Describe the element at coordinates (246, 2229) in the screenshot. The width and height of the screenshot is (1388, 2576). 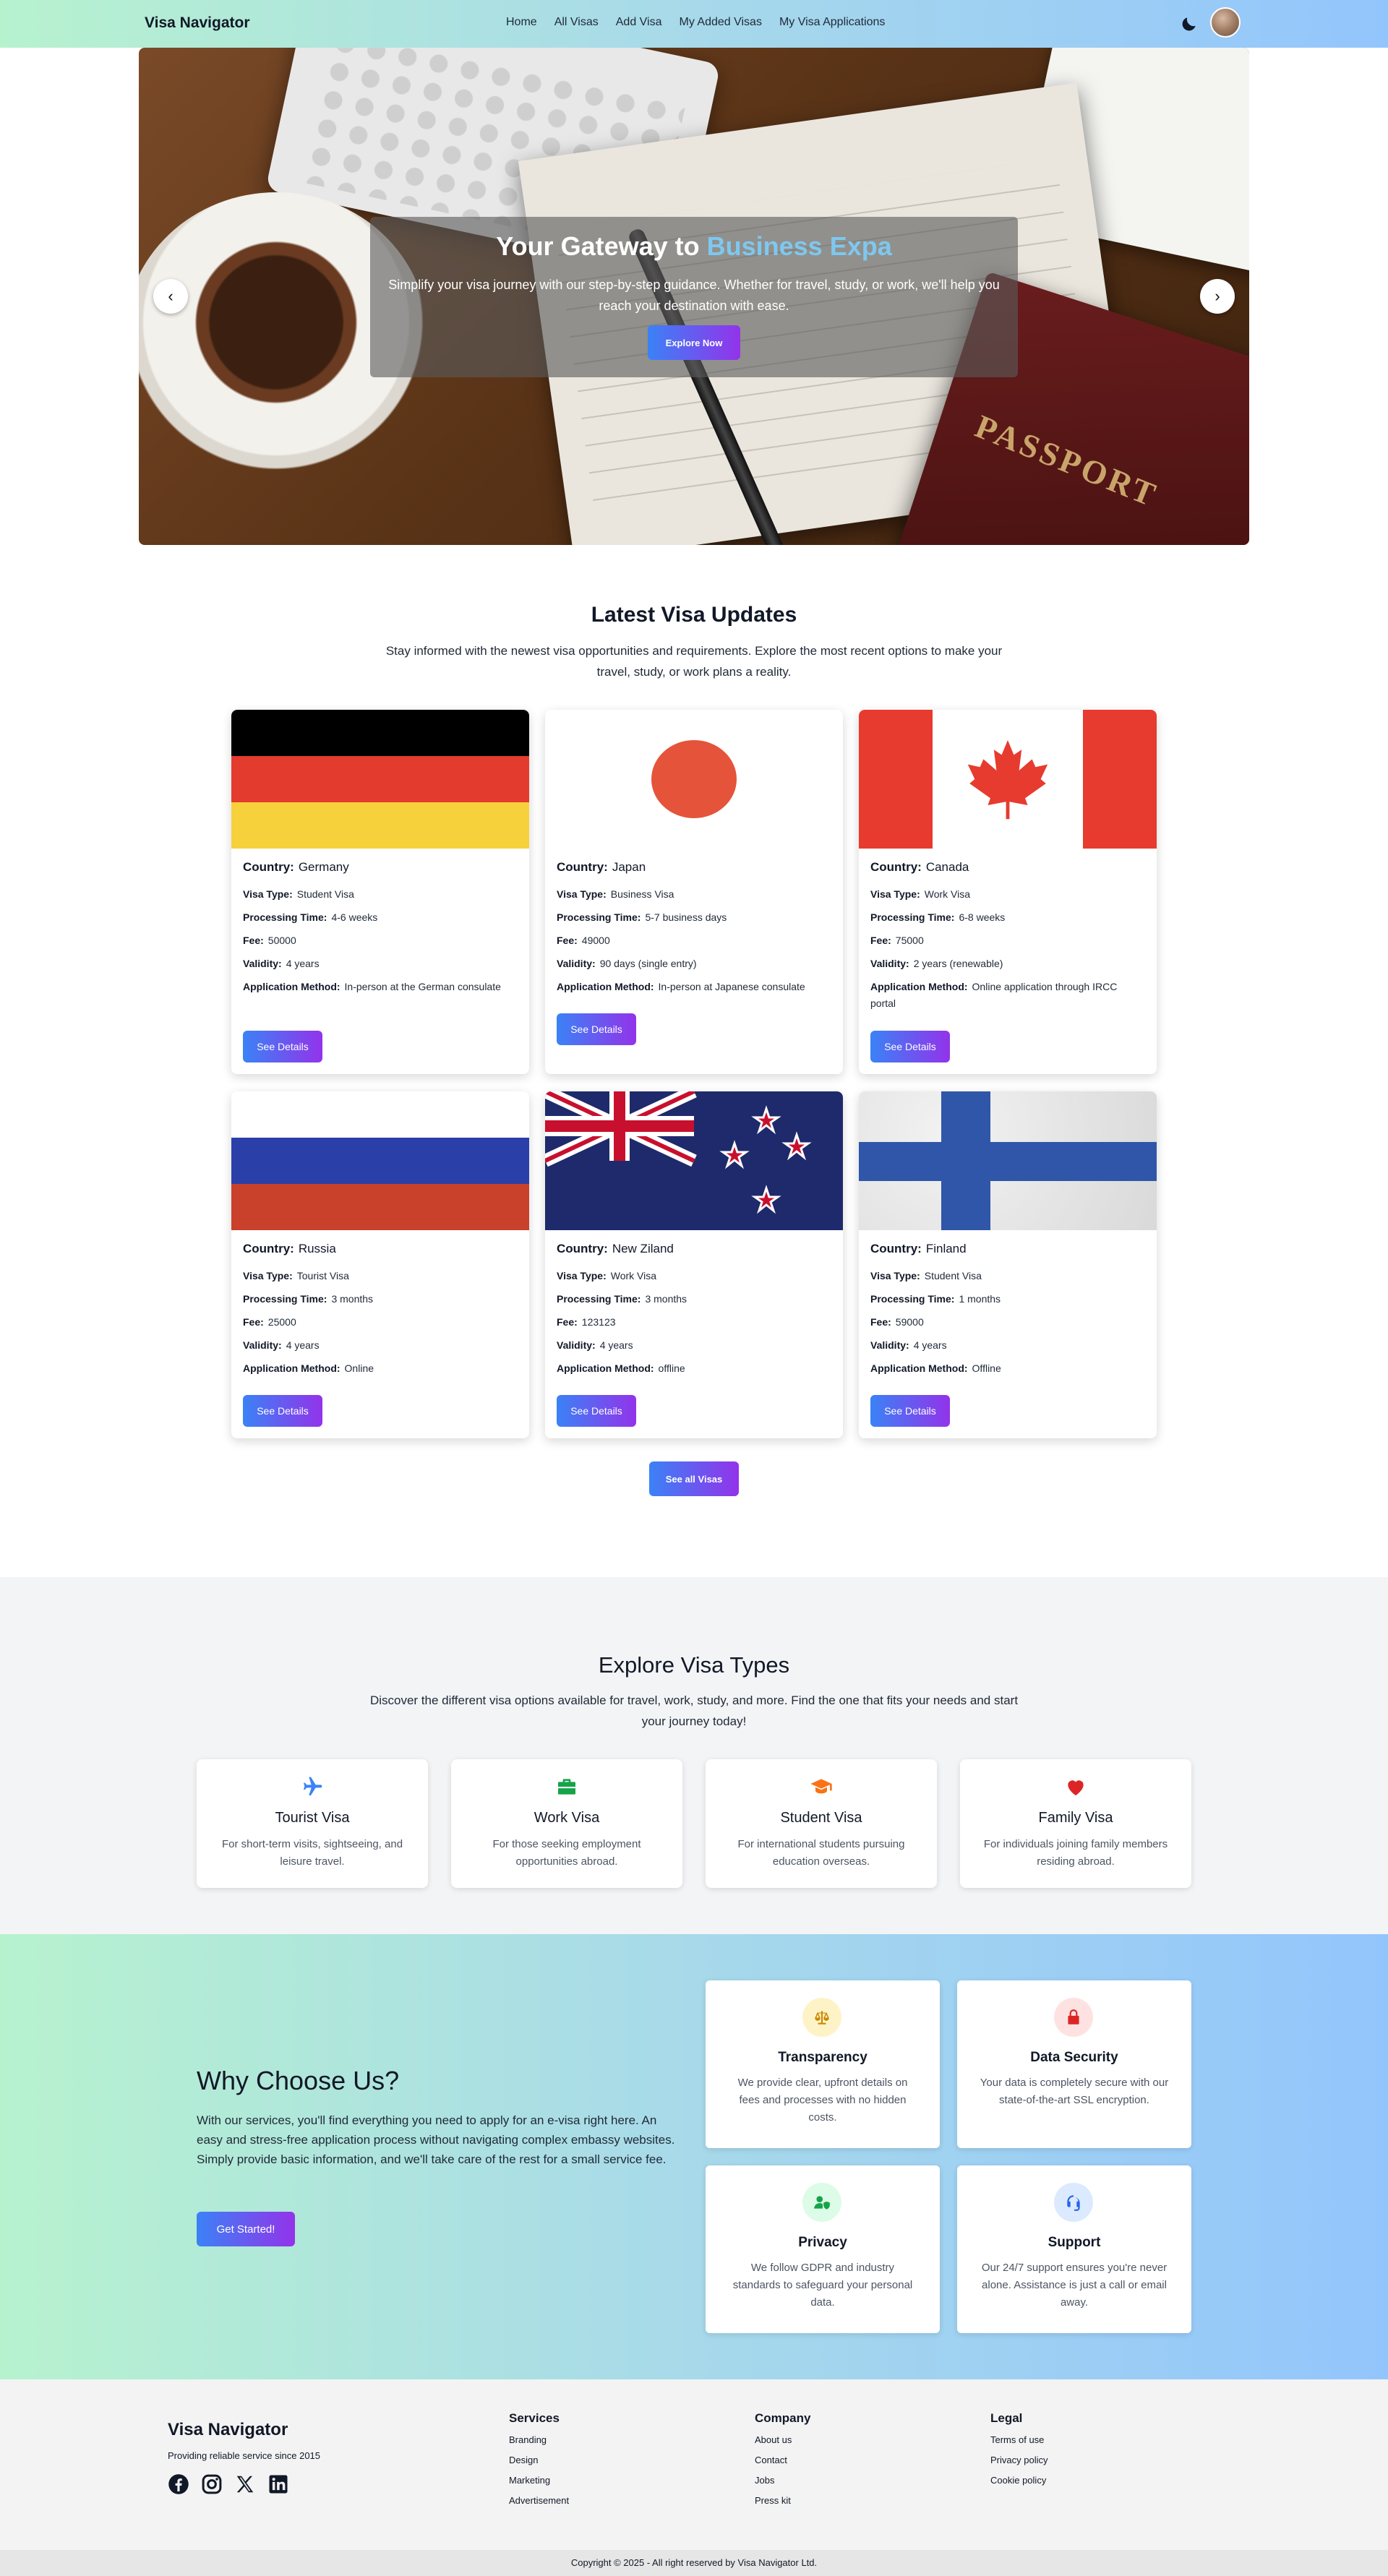
I see `get-started-button: Get Started!` at that location.